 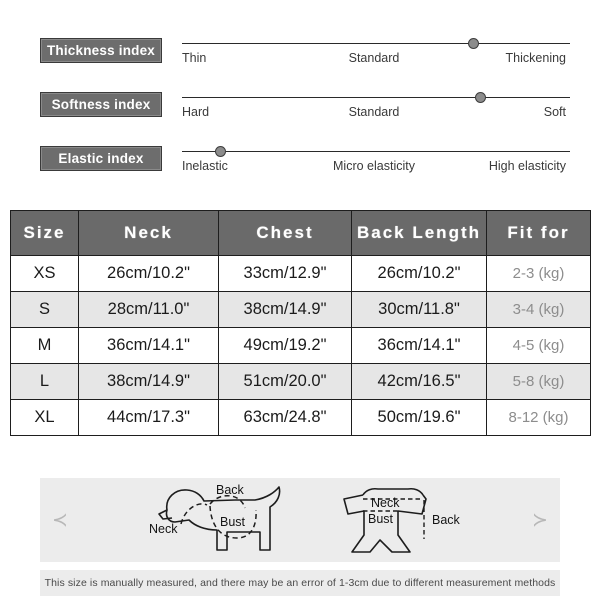 I want to click on cell-fit-for: 3-4 (kg), so click(x=538, y=309).